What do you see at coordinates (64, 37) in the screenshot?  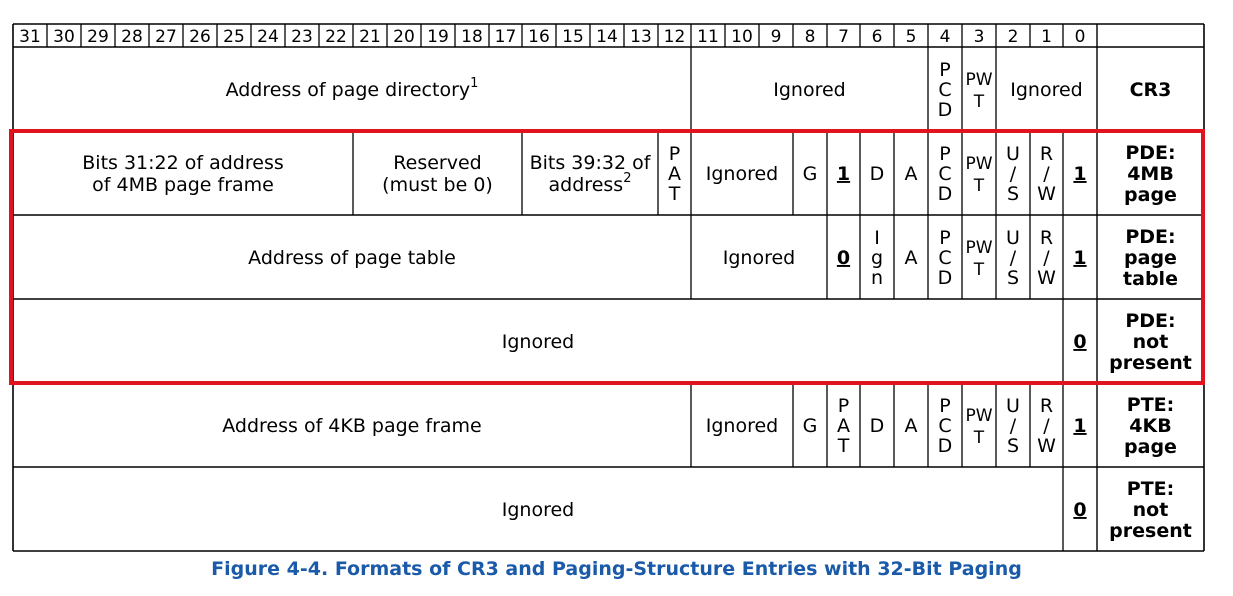 I see `bit-number-30: 30` at bounding box center [64, 37].